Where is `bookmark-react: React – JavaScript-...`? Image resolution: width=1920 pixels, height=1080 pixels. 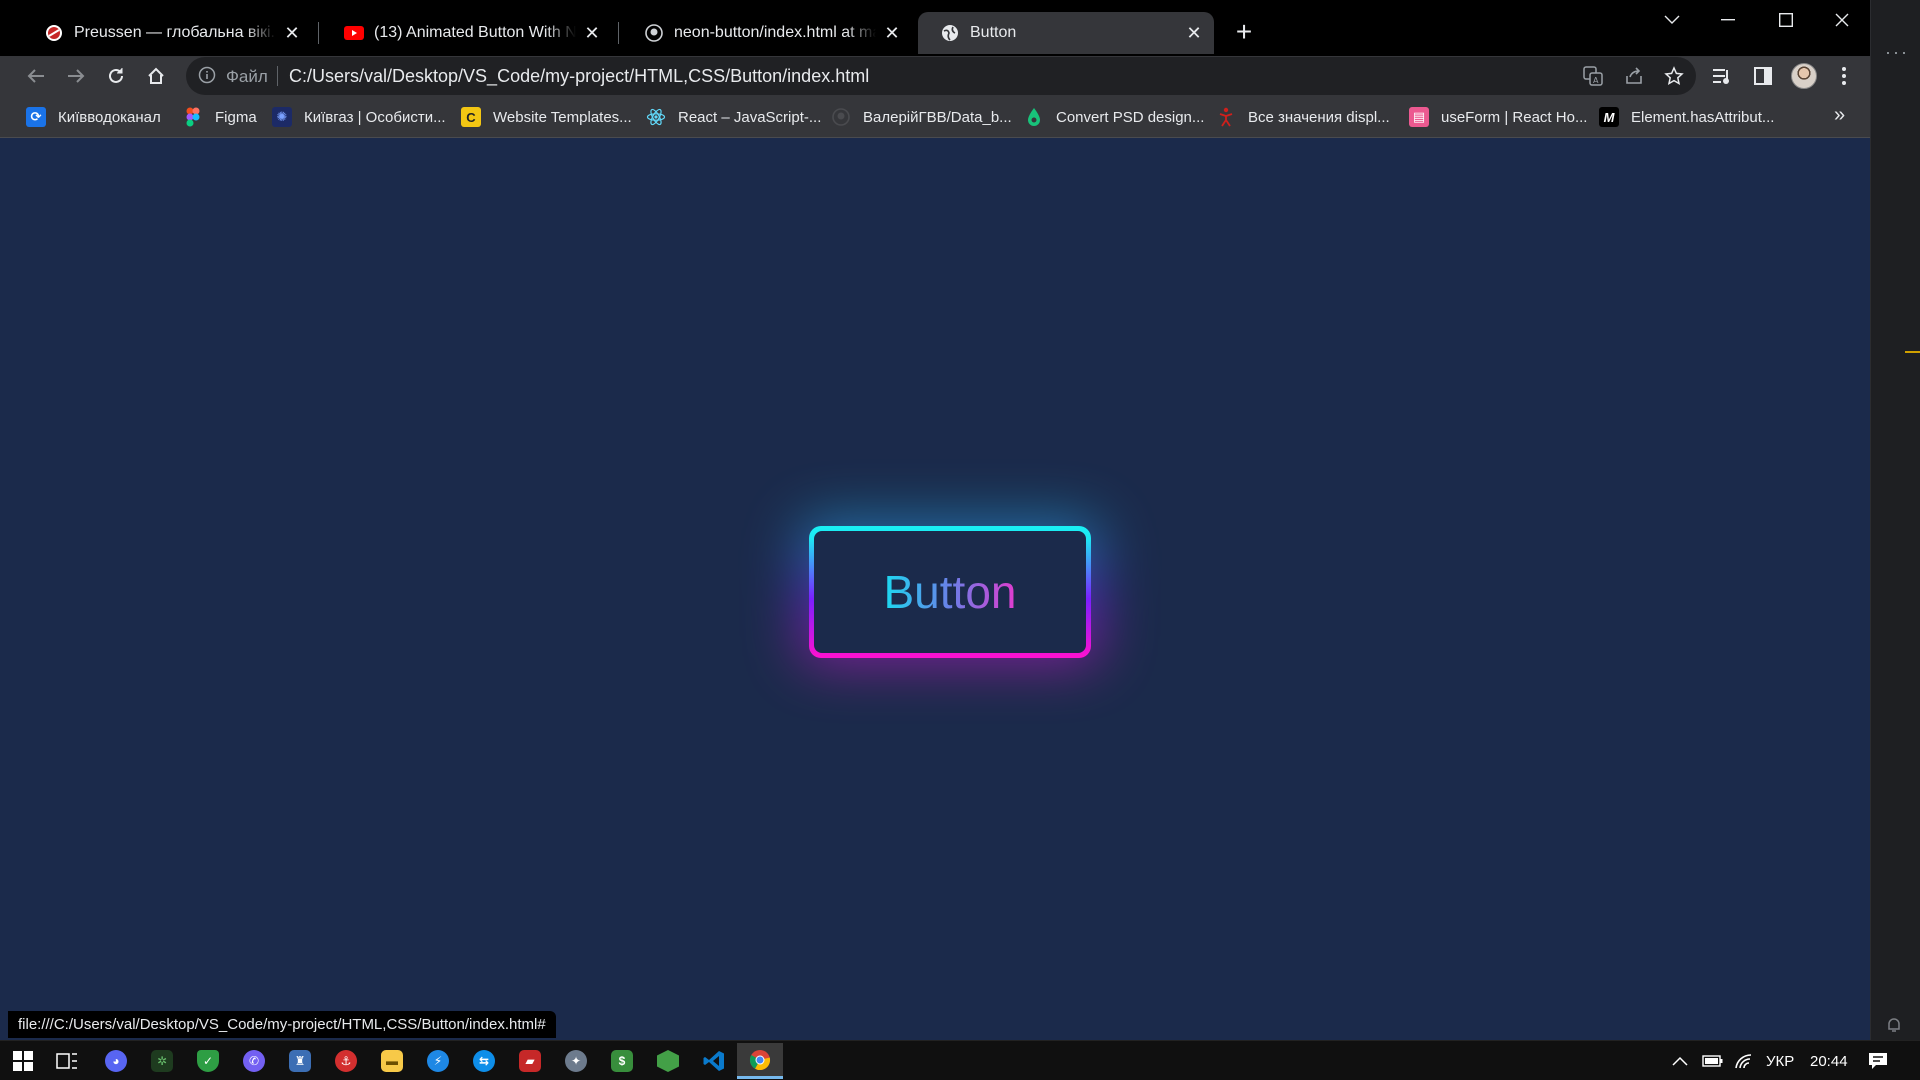 bookmark-react: React – JavaScript-... is located at coordinates (733, 117).